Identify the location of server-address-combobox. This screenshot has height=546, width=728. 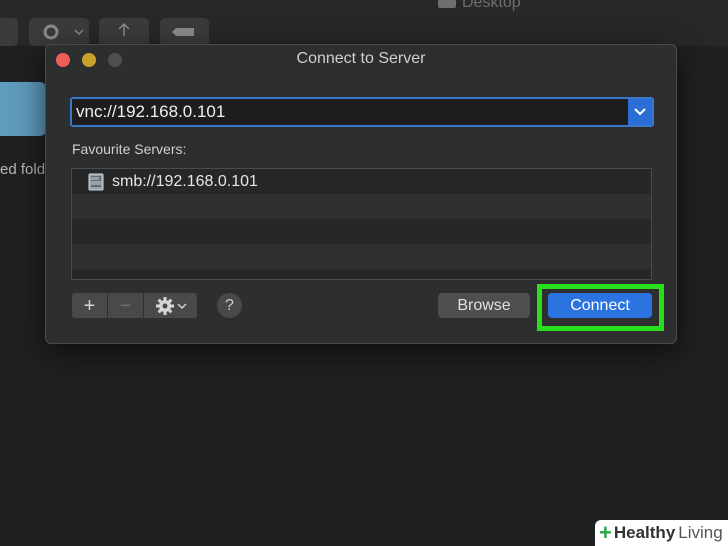
(362, 112).